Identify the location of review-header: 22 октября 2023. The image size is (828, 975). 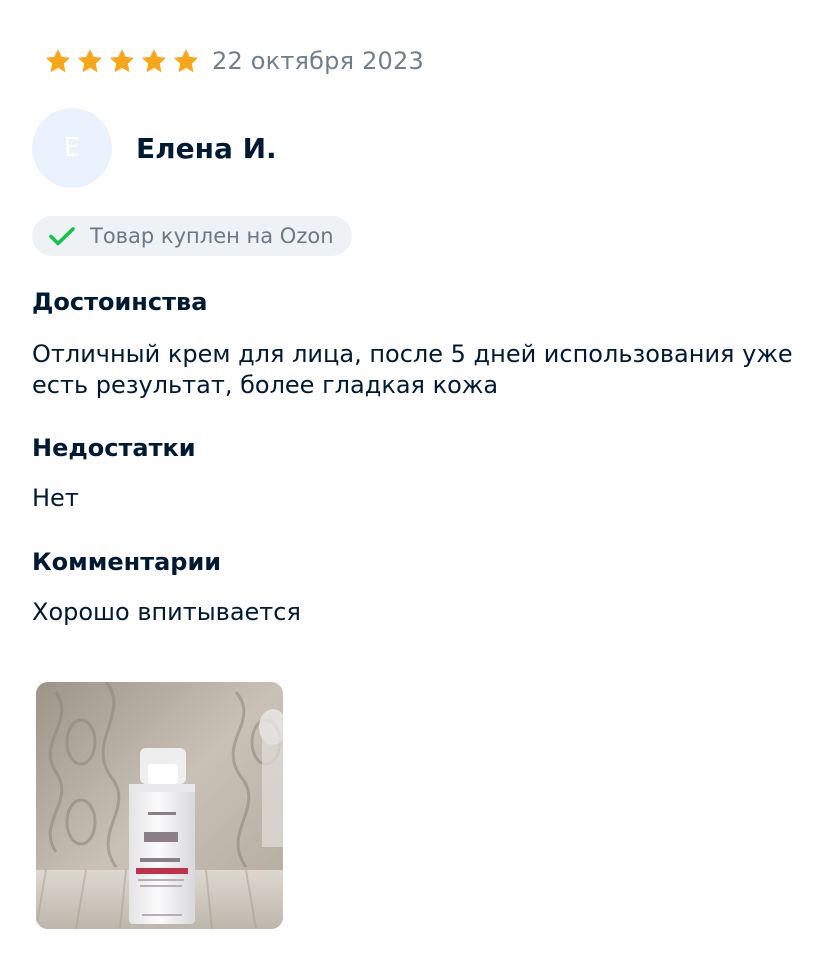
(234, 61).